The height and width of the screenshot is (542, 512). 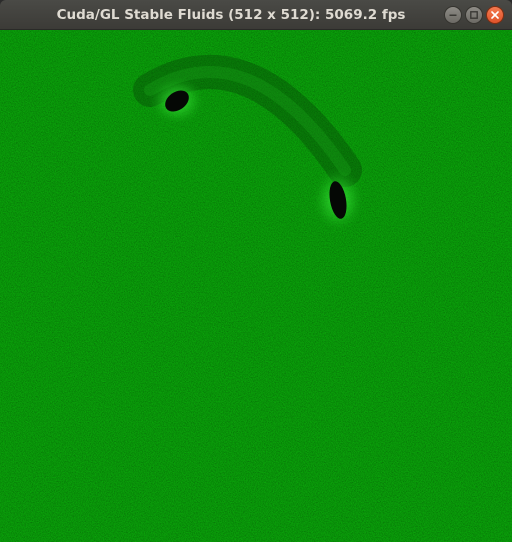 What do you see at coordinates (338, 200) in the screenshot?
I see `vortex-right` at bounding box center [338, 200].